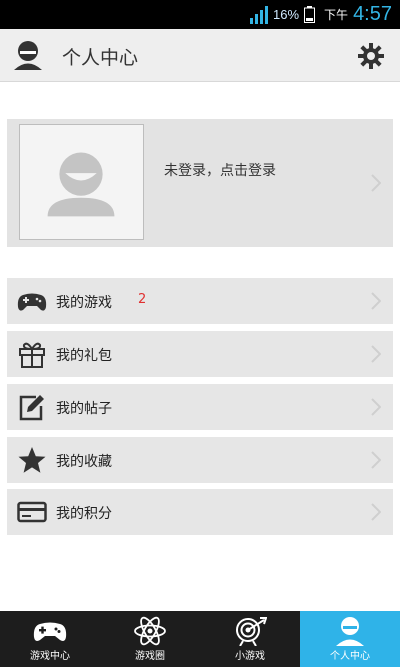  I want to click on tab-label: 个人中心, so click(350, 656).